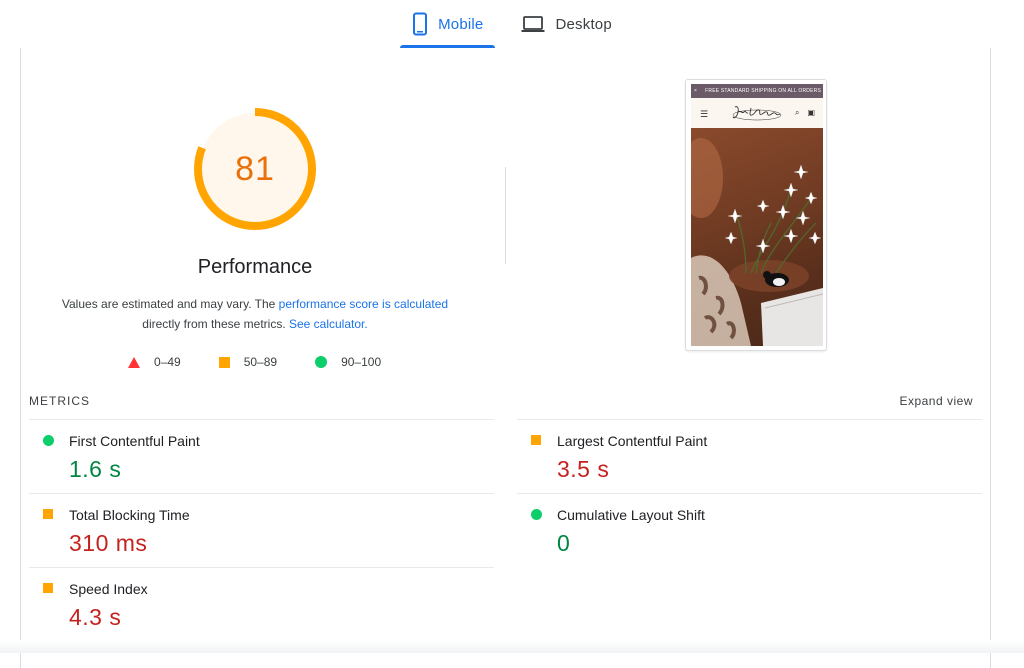 The height and width of the screenshot is (668, 1024). What do you see at coordinates (108, 543) in the screenshot?
I see `metric-value: 310 ms` at bounding box center [108, 543].